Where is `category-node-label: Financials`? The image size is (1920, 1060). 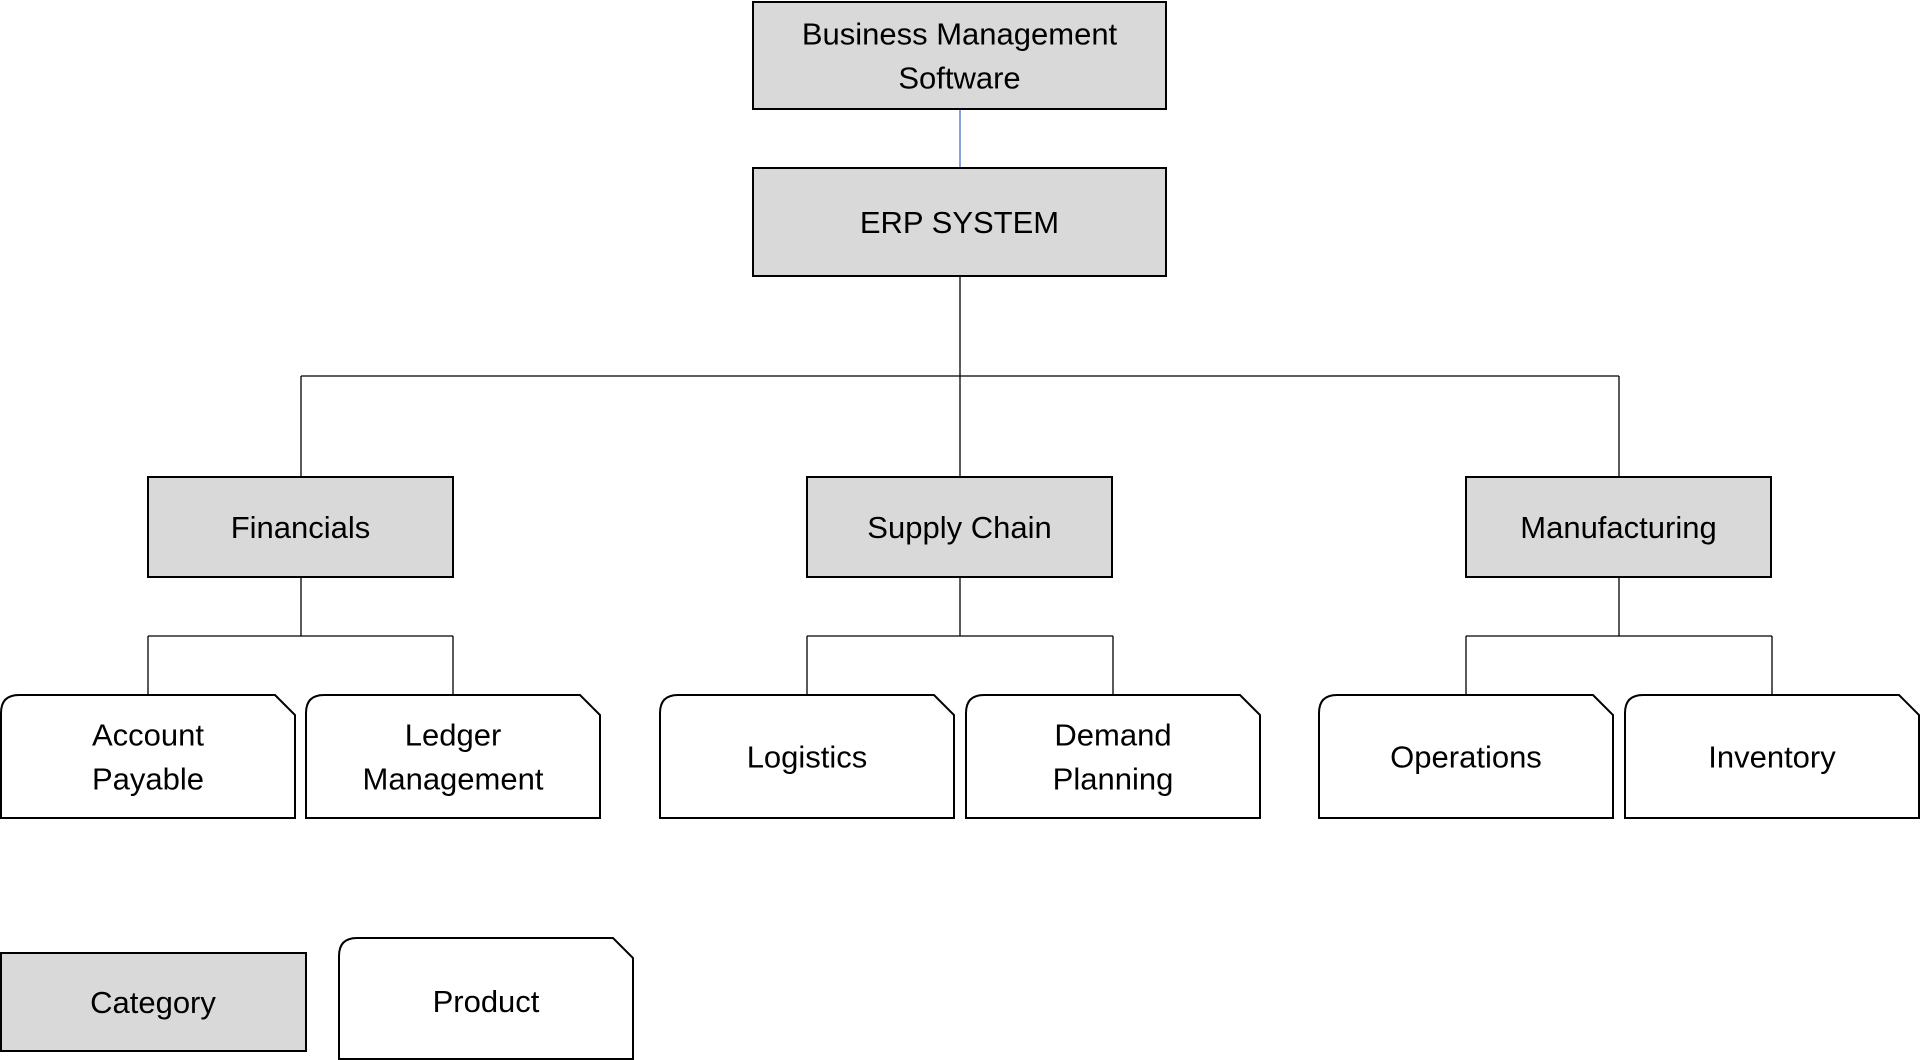
category-node-label: Financials is located at coordinates (301, 527).